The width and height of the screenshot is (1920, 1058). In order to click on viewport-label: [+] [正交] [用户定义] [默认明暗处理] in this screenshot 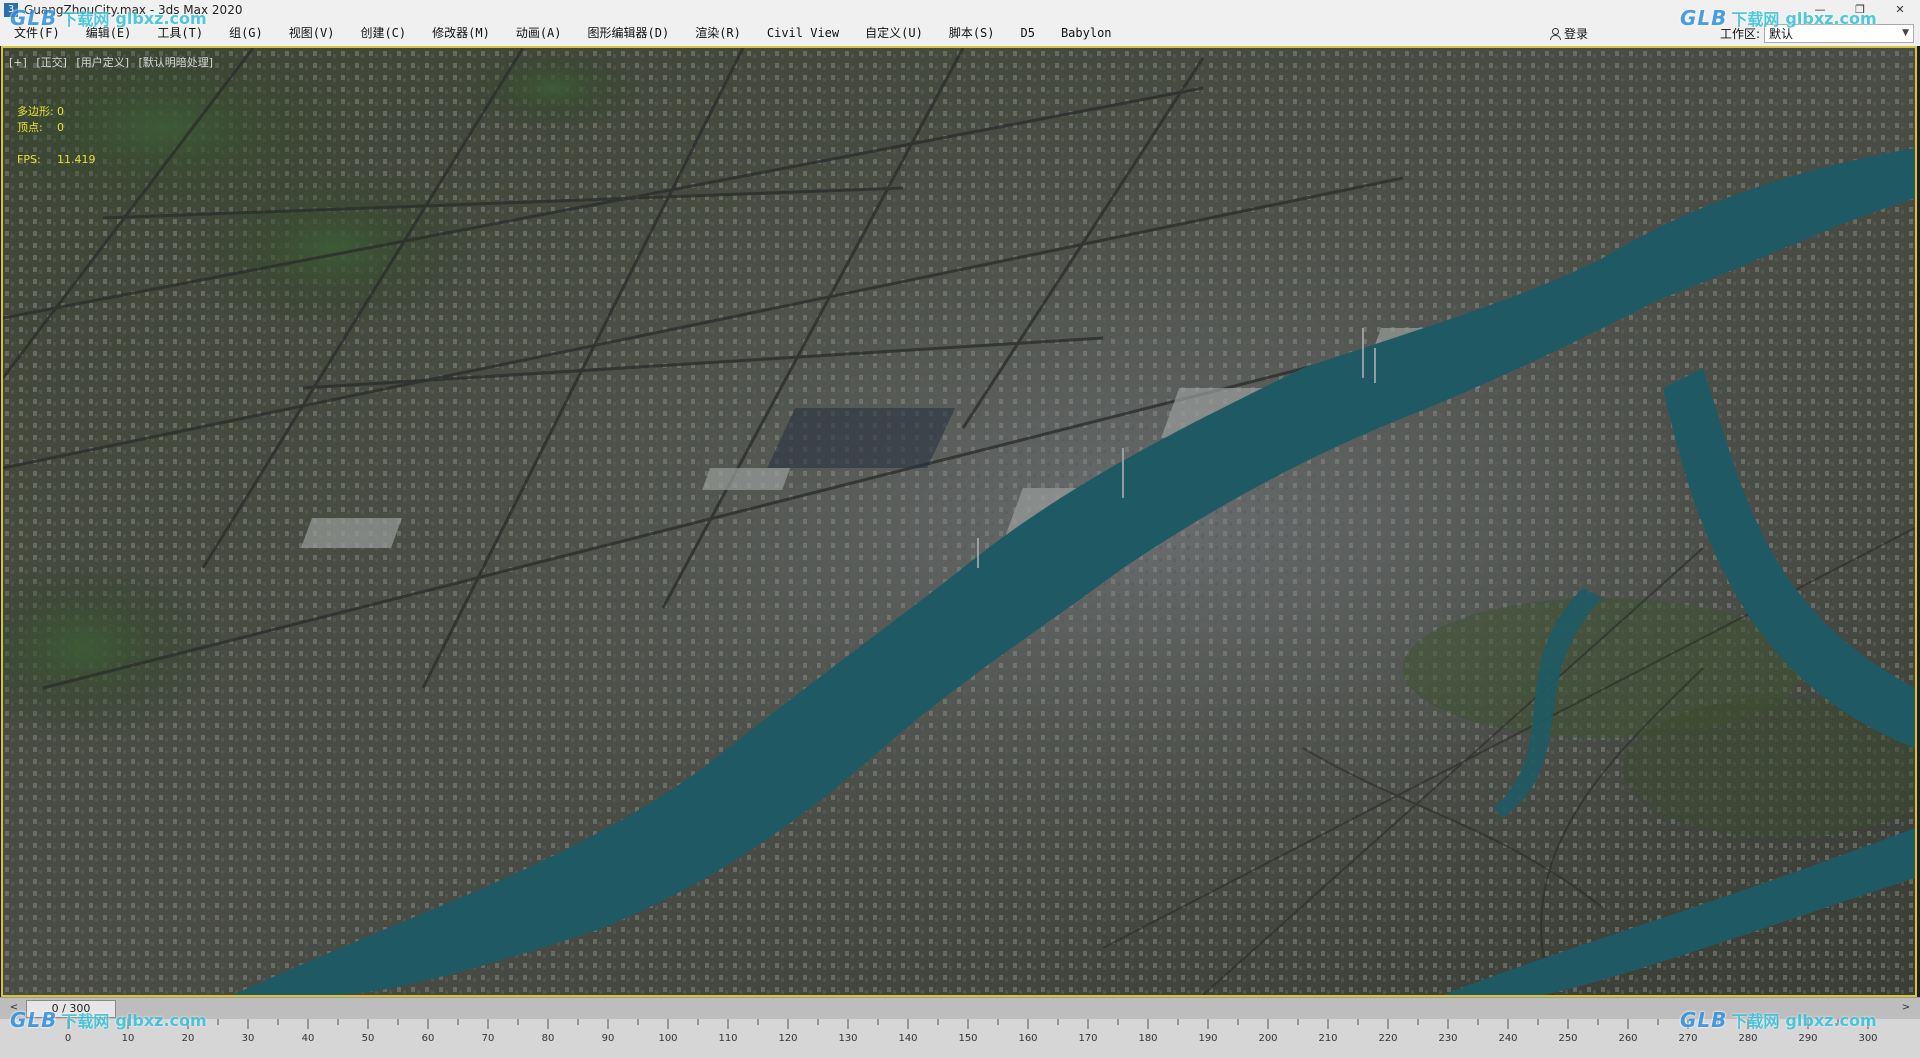, I will do `click(114, 62)`.